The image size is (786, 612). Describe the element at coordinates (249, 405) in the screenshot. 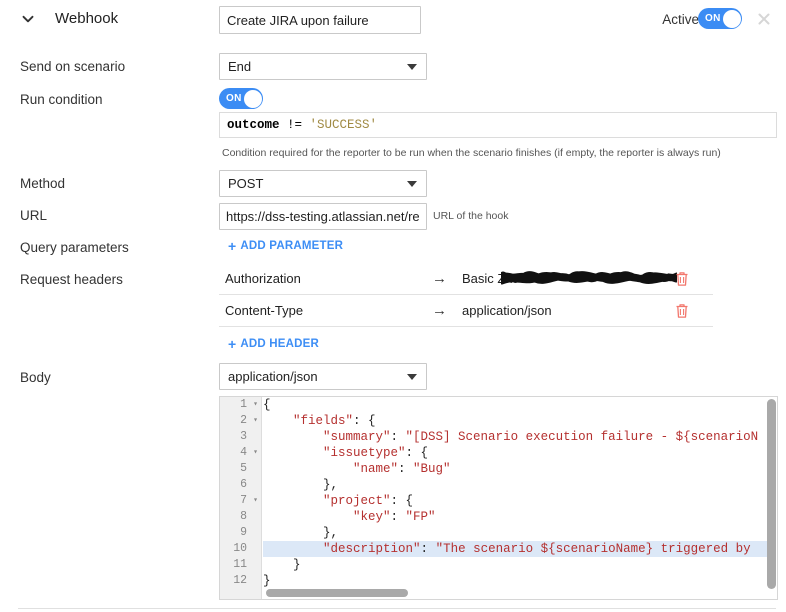

I see `editor-line-number: 1 ▾` at that location.